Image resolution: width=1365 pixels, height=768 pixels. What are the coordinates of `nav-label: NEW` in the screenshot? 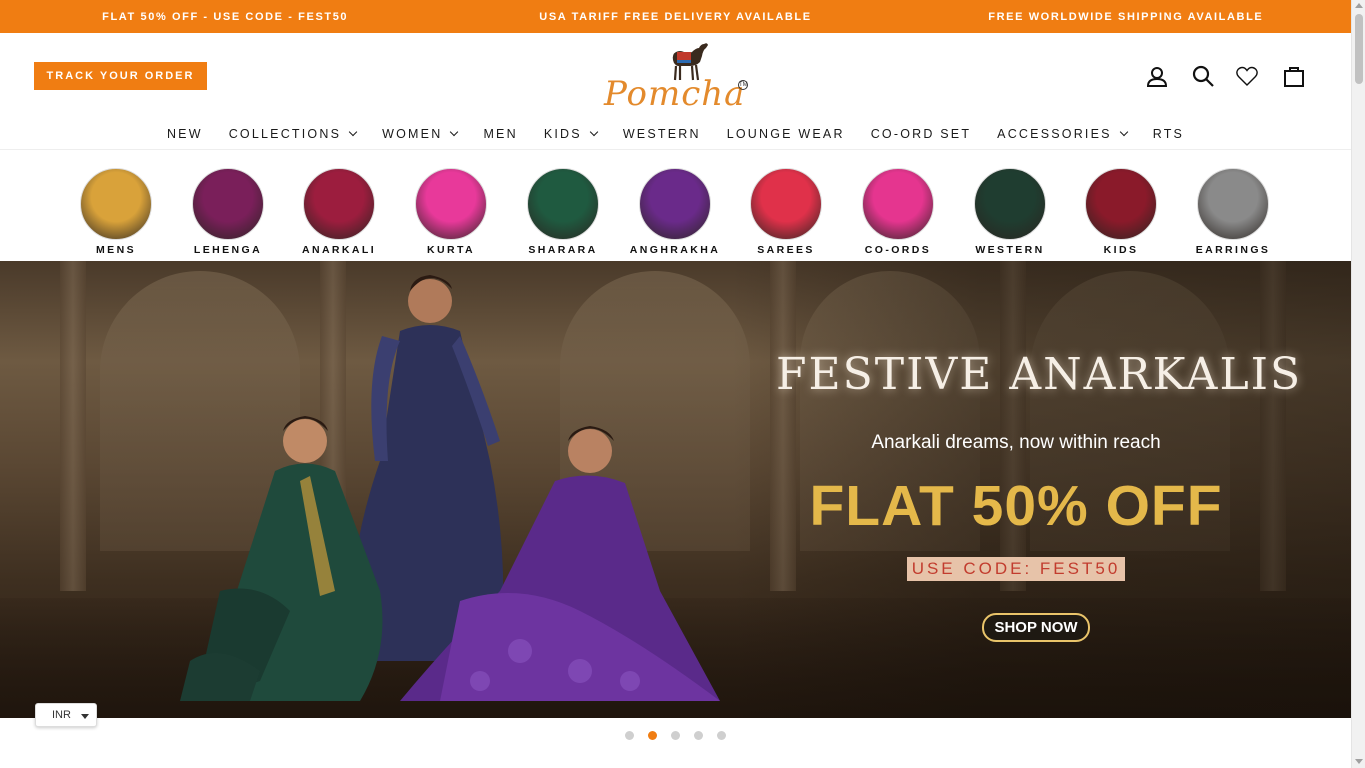 It's located at (184, 134).